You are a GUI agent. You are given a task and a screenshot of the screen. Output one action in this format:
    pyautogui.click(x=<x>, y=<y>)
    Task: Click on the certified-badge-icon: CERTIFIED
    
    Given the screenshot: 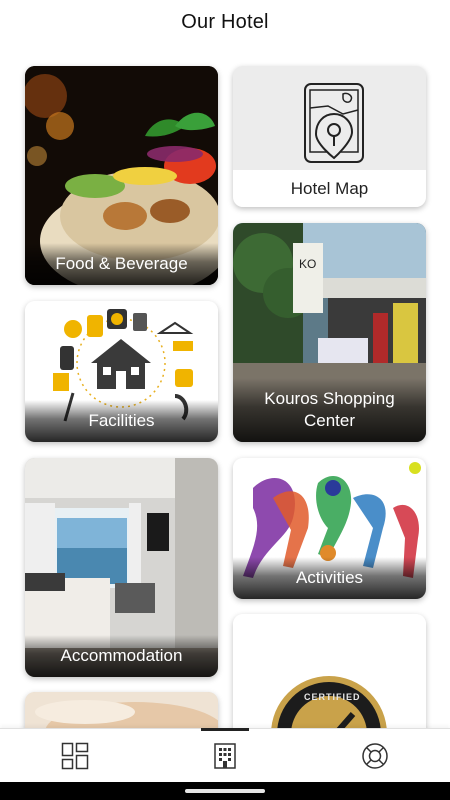 What is the action you would take?
    pyautogui.click(x=329, y=679)
    